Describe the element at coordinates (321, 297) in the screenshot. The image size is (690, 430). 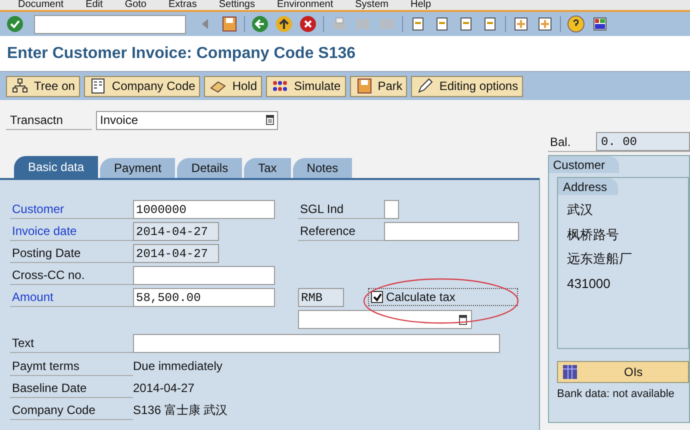
I see `currency-field: RMB` at that location.